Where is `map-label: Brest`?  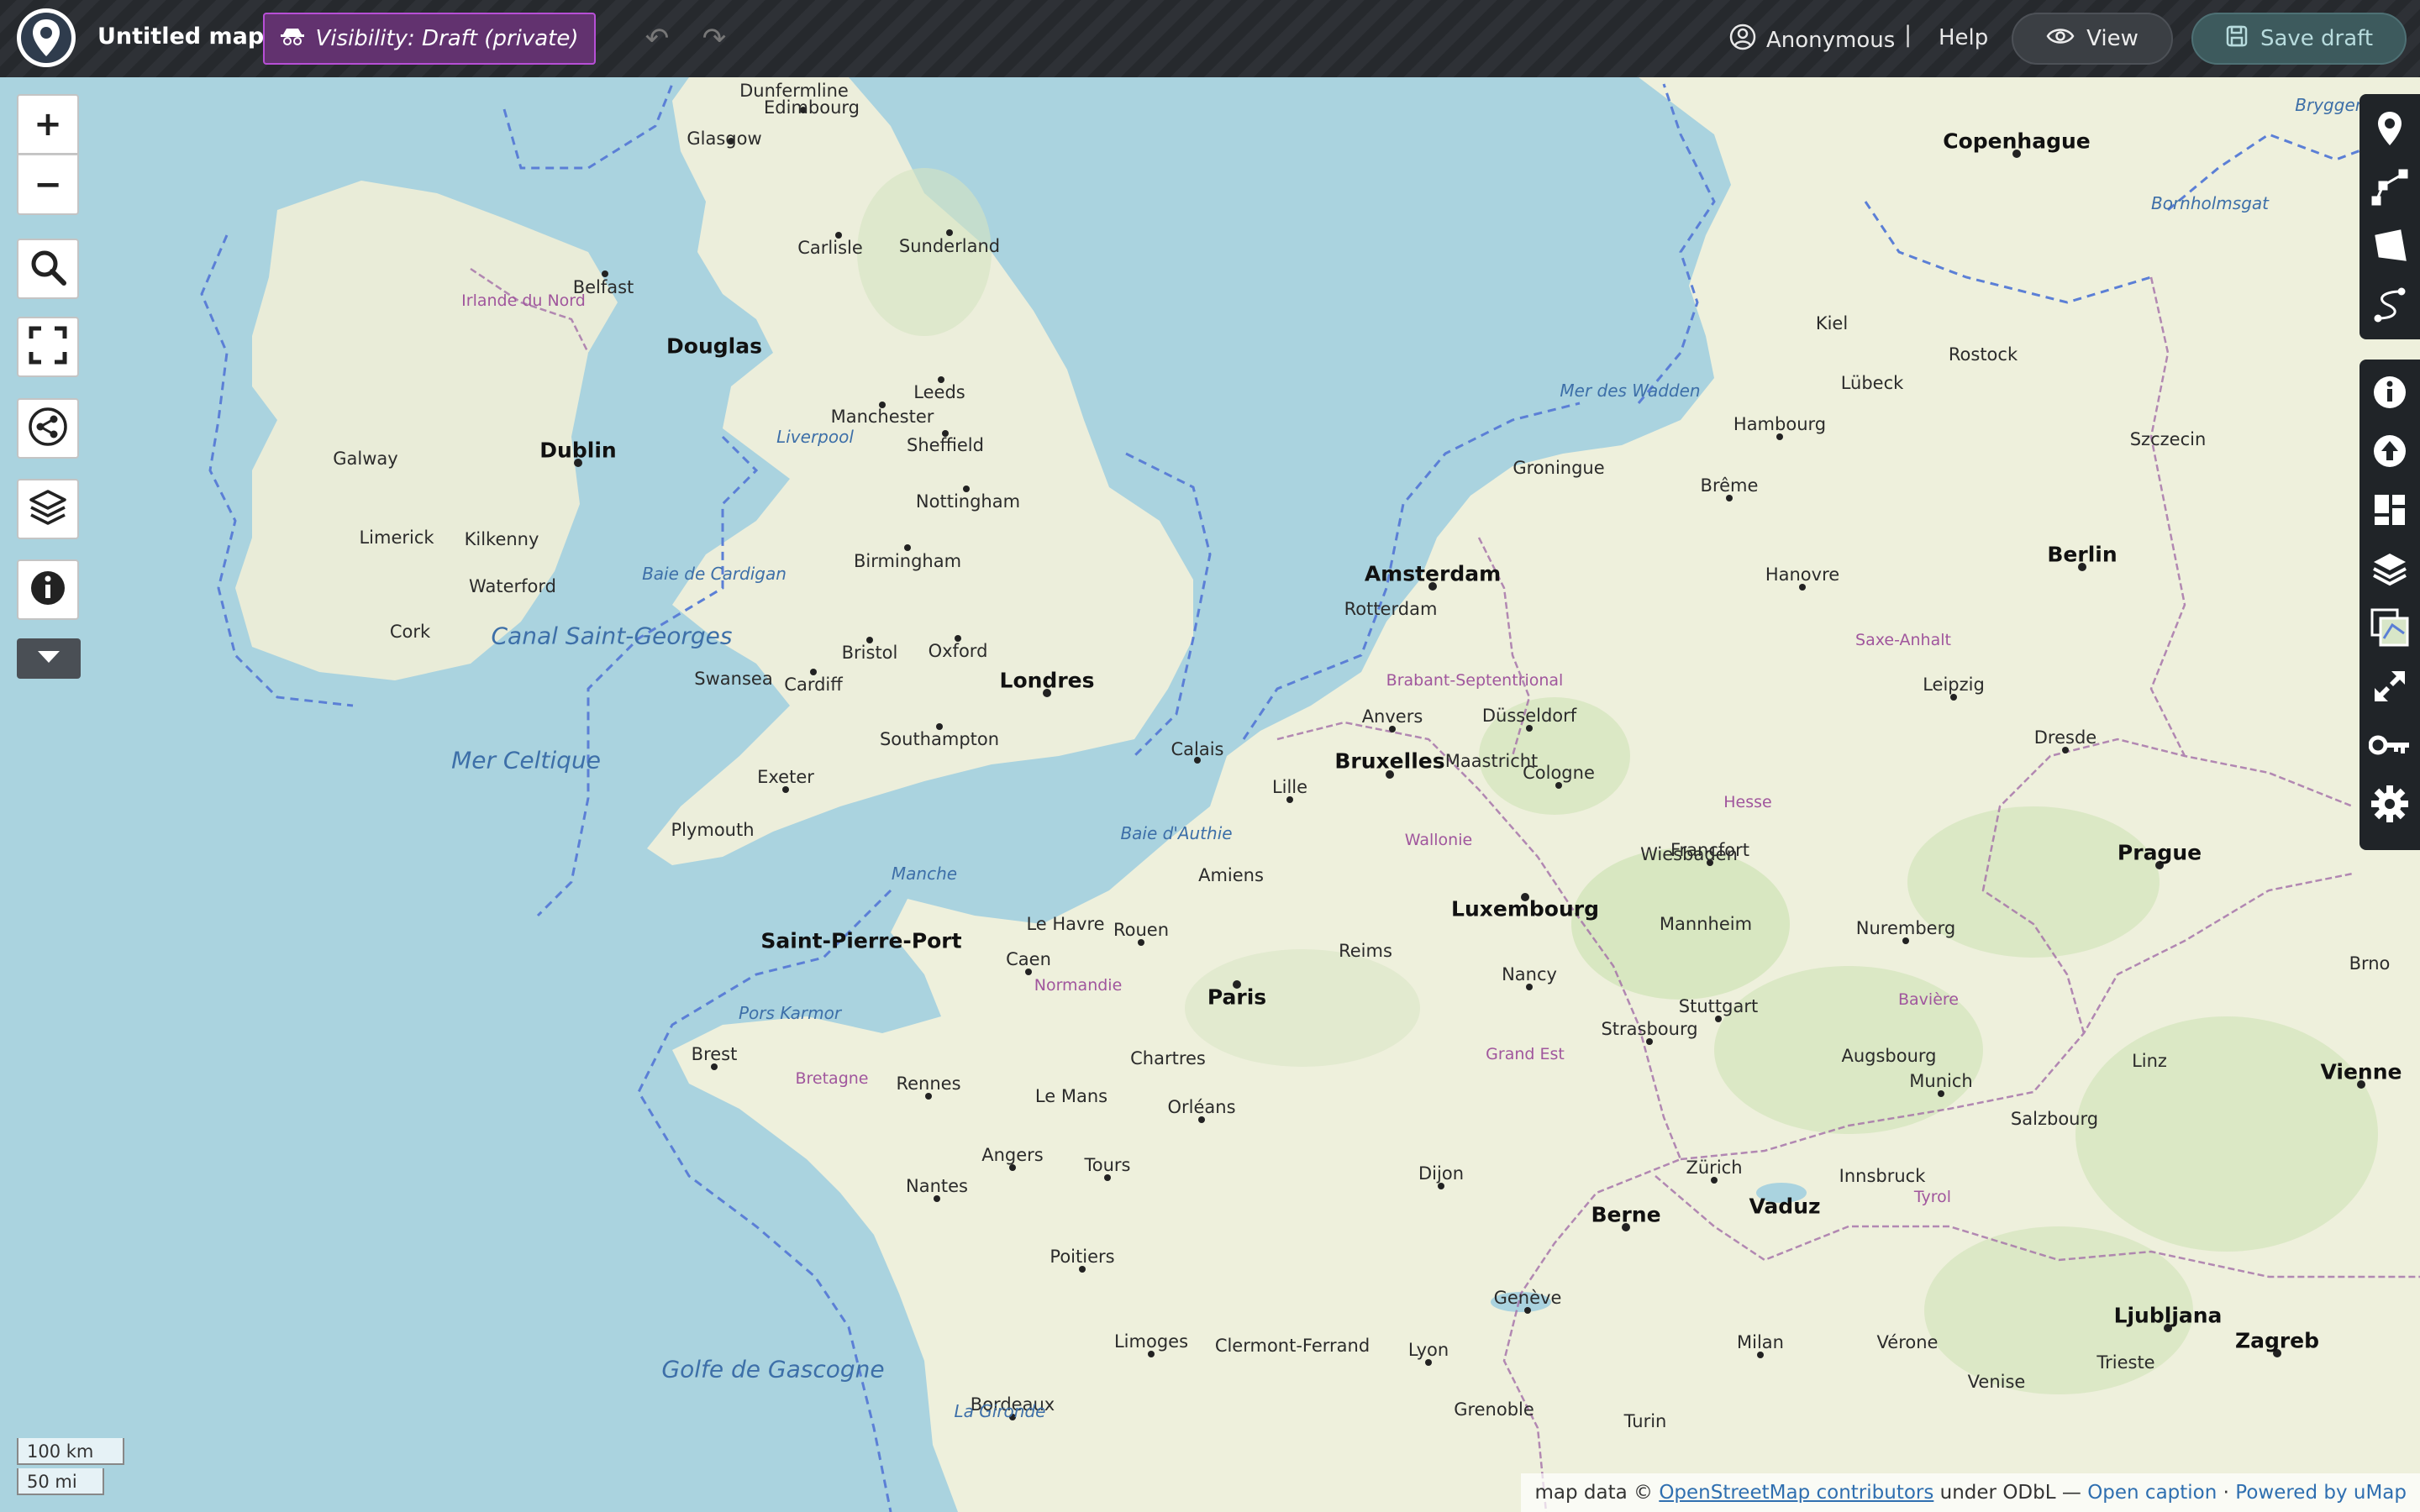 map-label: Brest is located at coordinates (714, 1054).